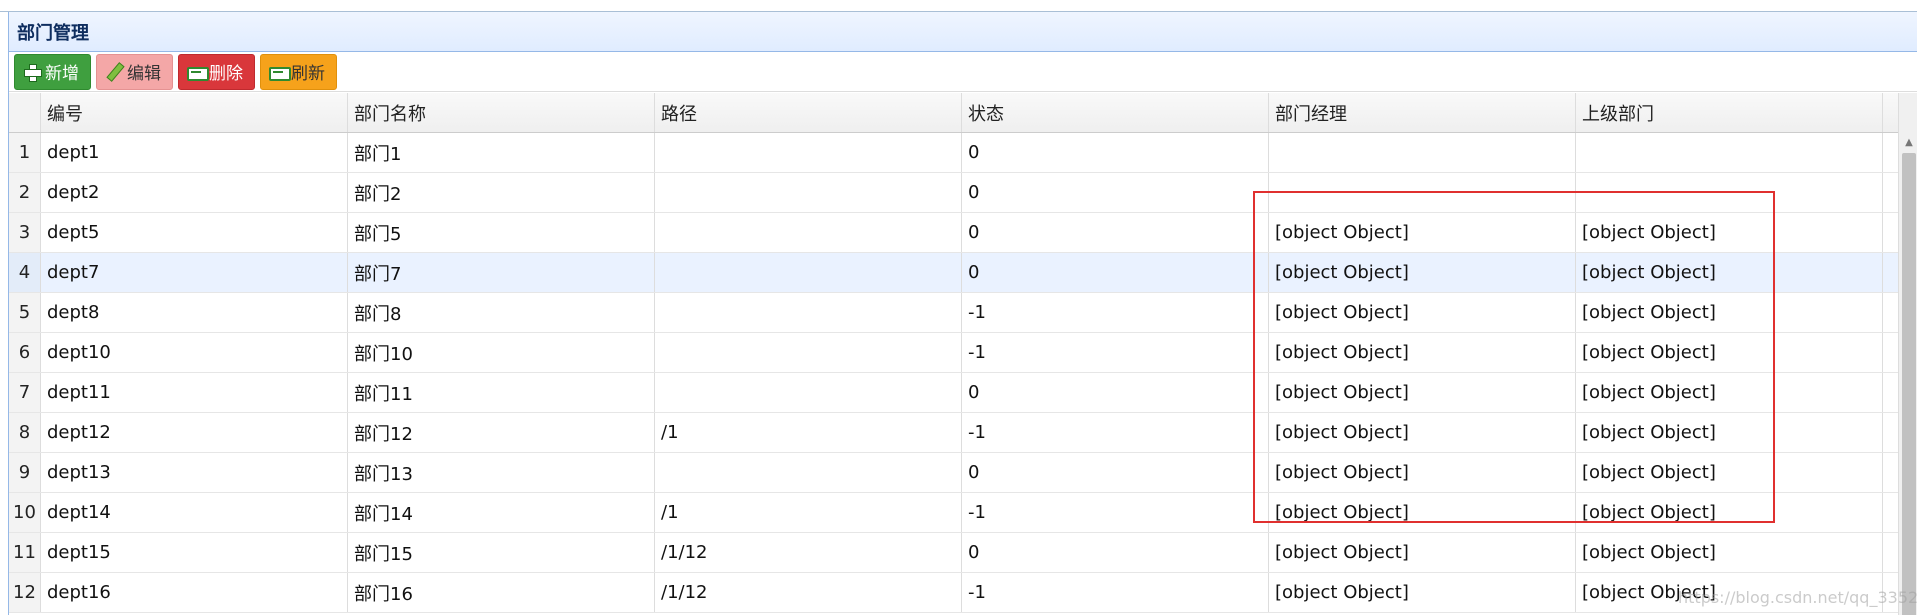  I want to click on row-number: 6, so click(25, 352).